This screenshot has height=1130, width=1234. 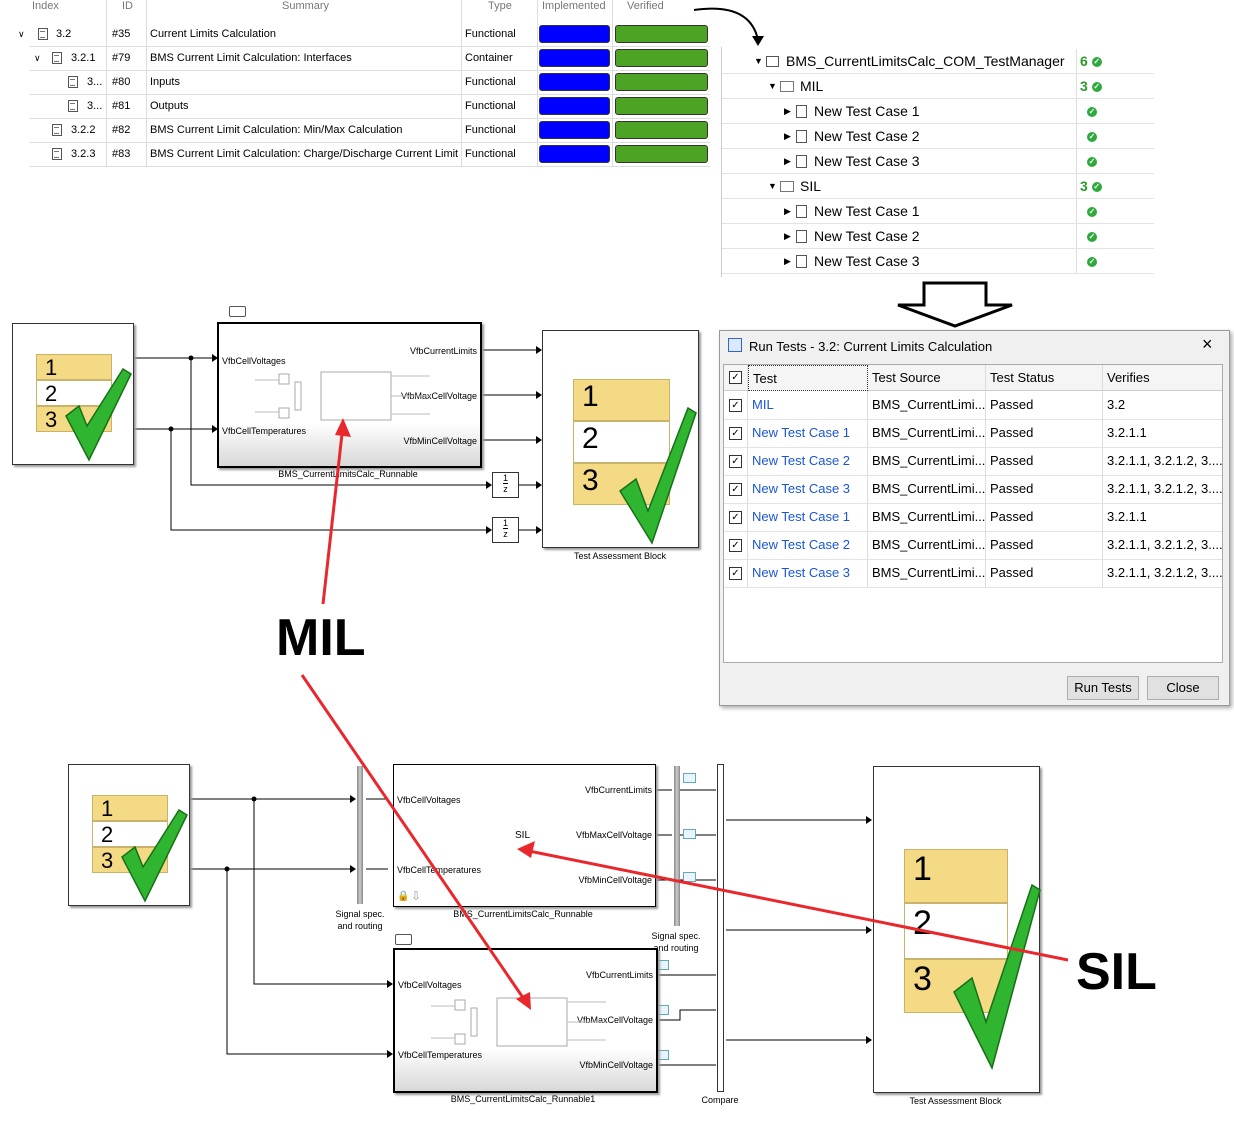 I want to click on sil-annotation: SIL, so click(x=1116, y=972).